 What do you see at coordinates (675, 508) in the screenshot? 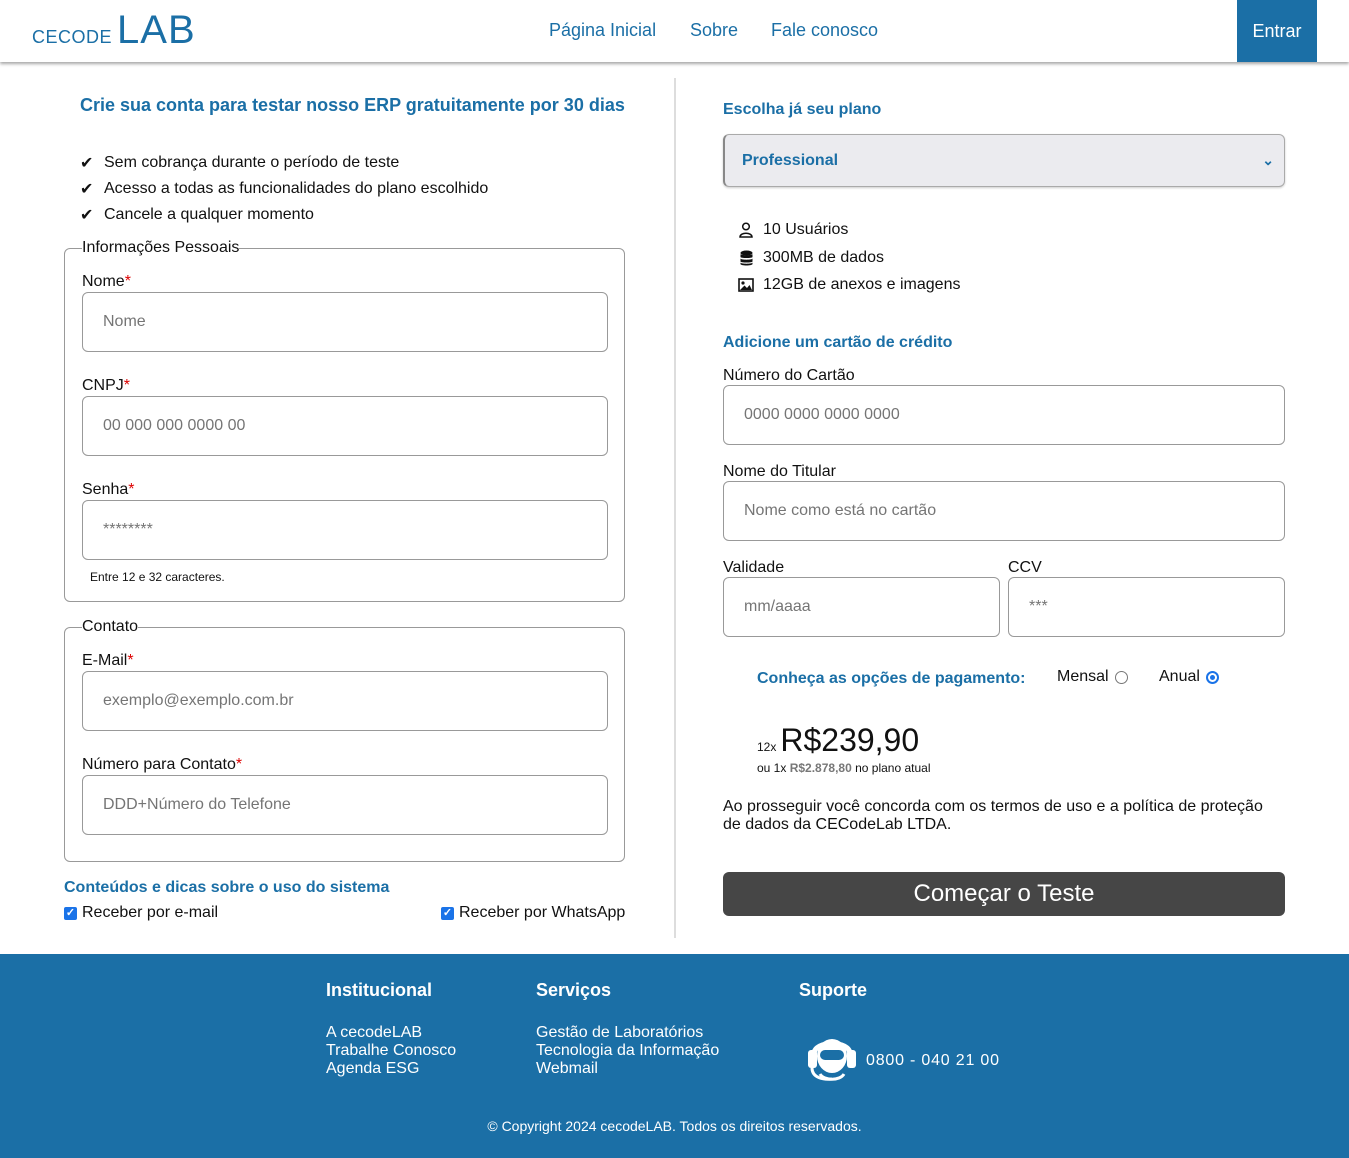
I see `column-divider` at bounding box center [675, 508].